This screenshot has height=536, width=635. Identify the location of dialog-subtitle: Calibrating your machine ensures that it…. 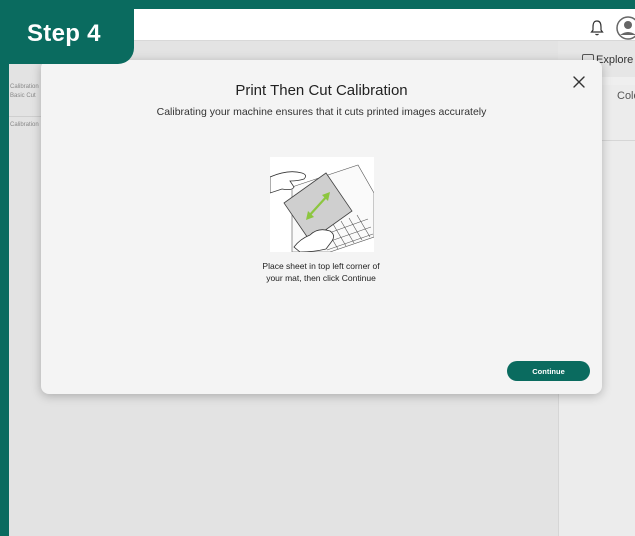
(321, 112).